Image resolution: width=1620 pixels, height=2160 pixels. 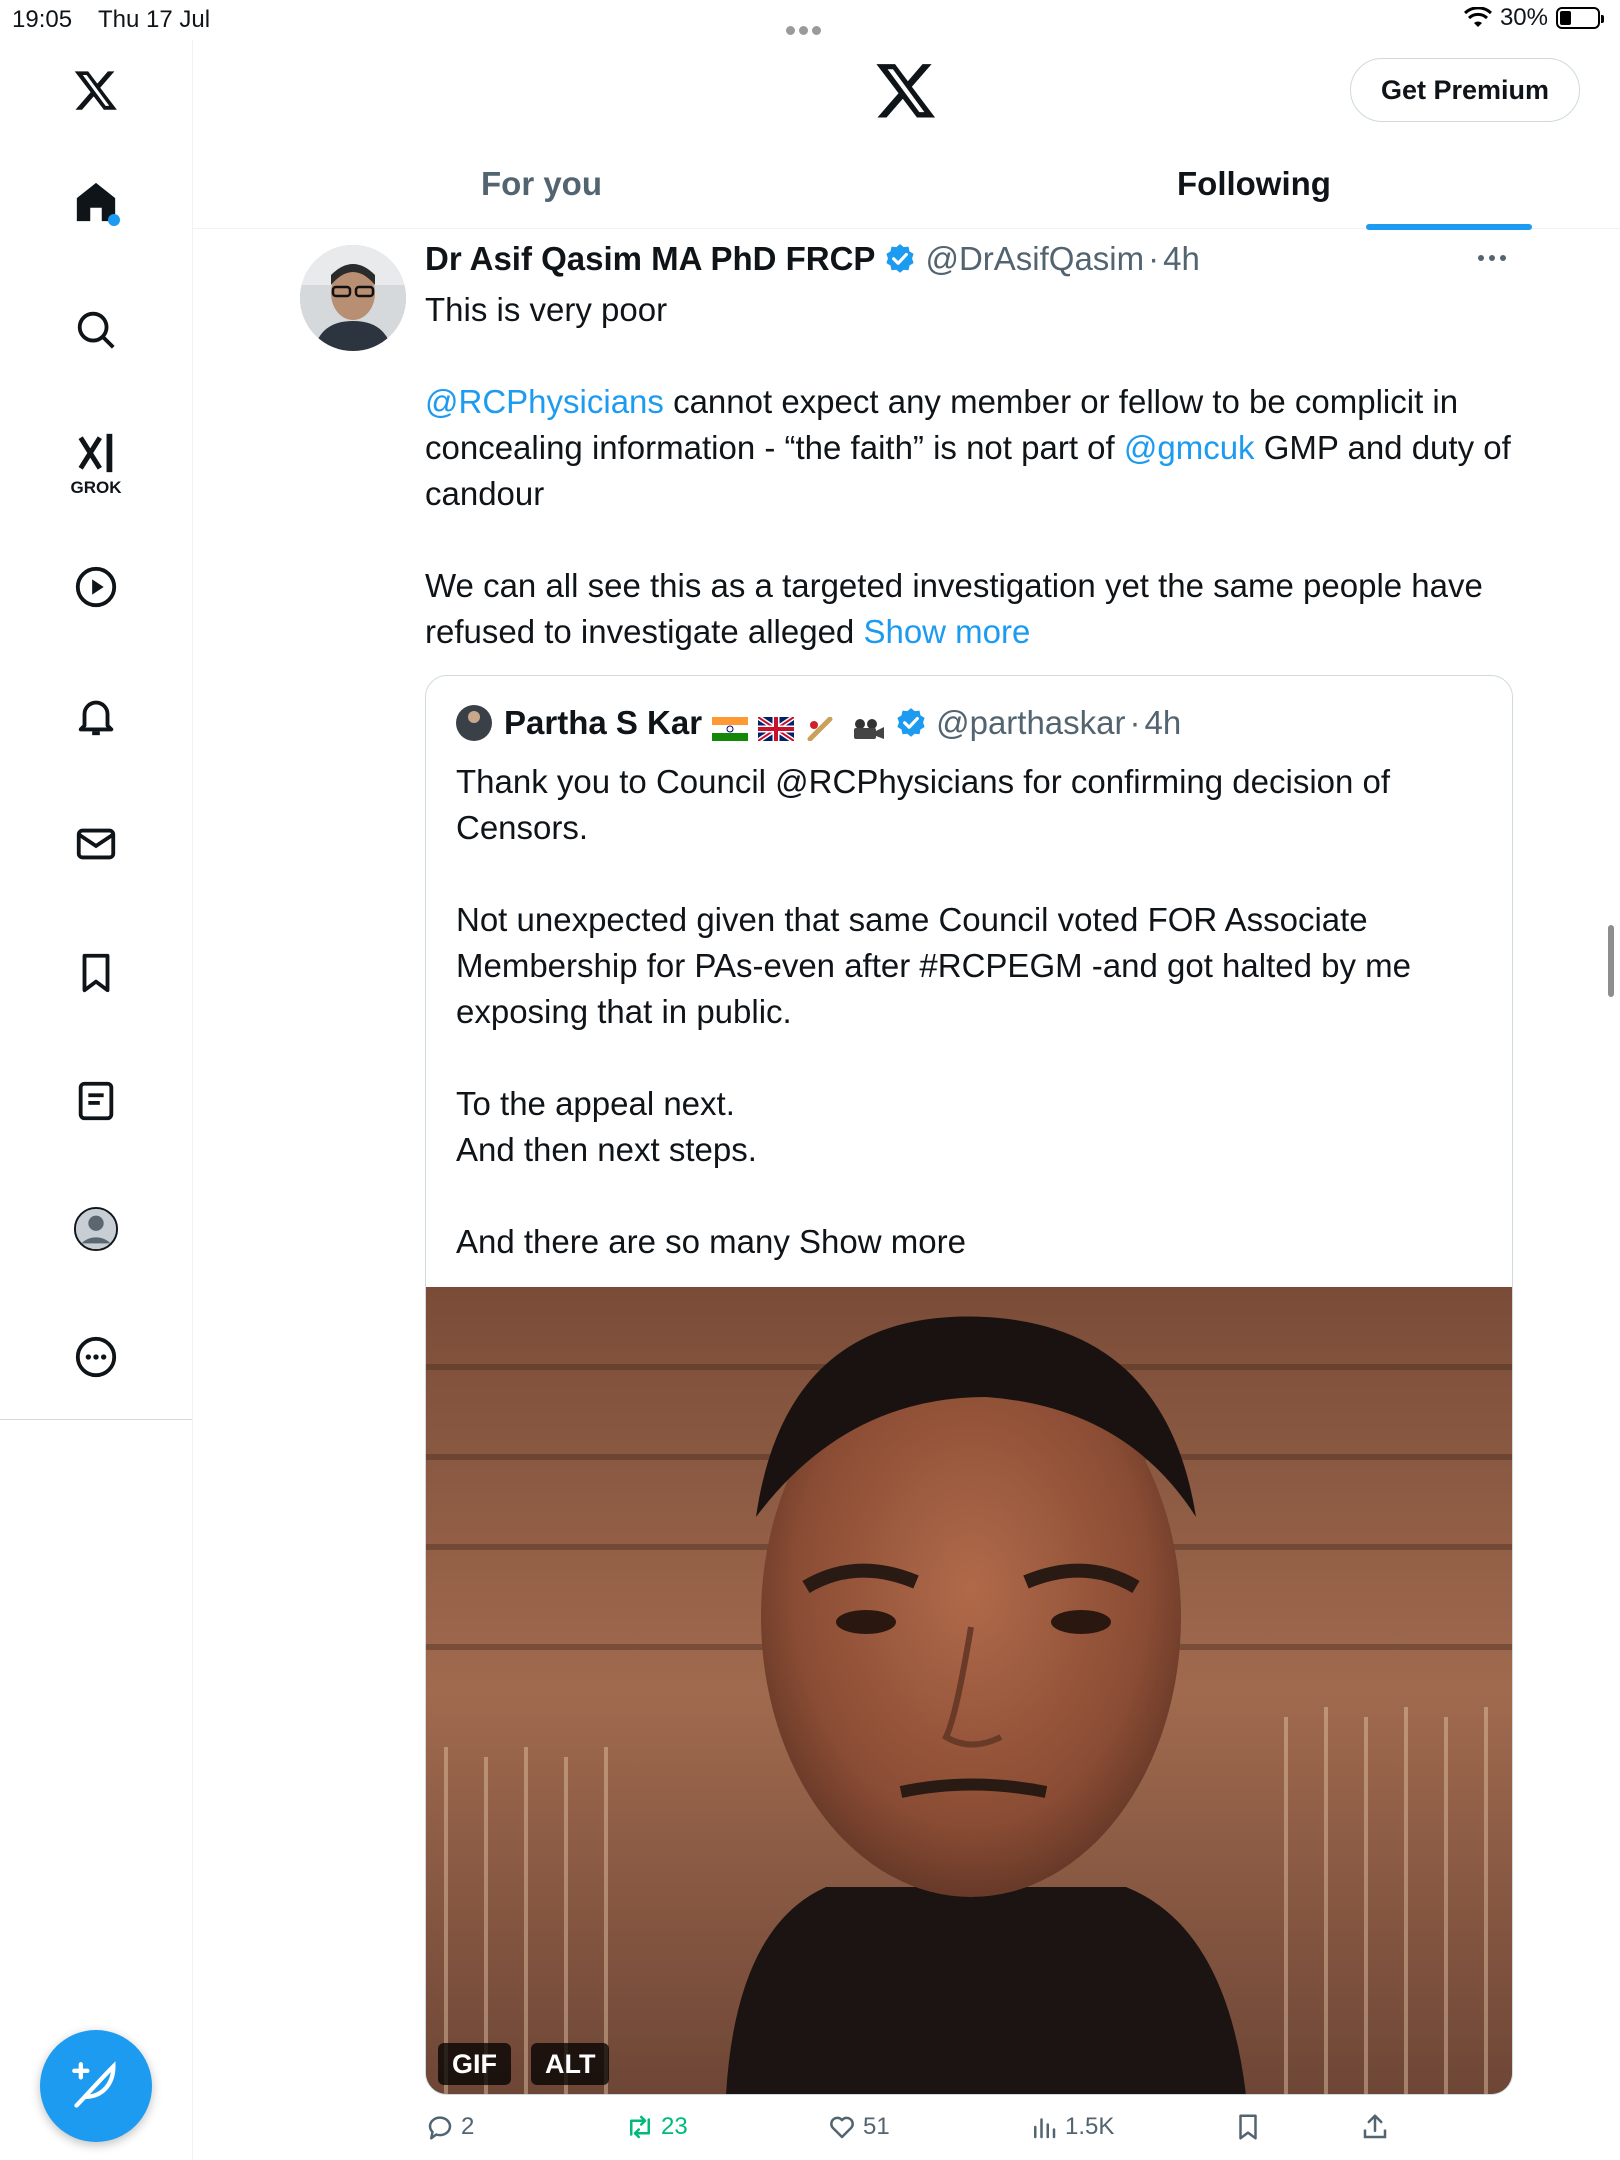 What do you see at coordinates (1449, 227) in the screenshot?
I see `active-tab-indicator` at bounding box center [1449, 227].